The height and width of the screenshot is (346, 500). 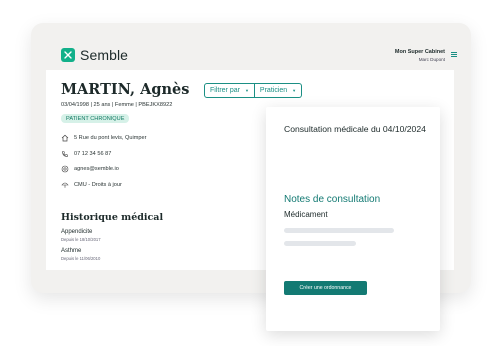 I want to click on patient-meta: 03/04/1998 | 25 ans | Femme | PBEJKX8922, so click(x=117, y=105).